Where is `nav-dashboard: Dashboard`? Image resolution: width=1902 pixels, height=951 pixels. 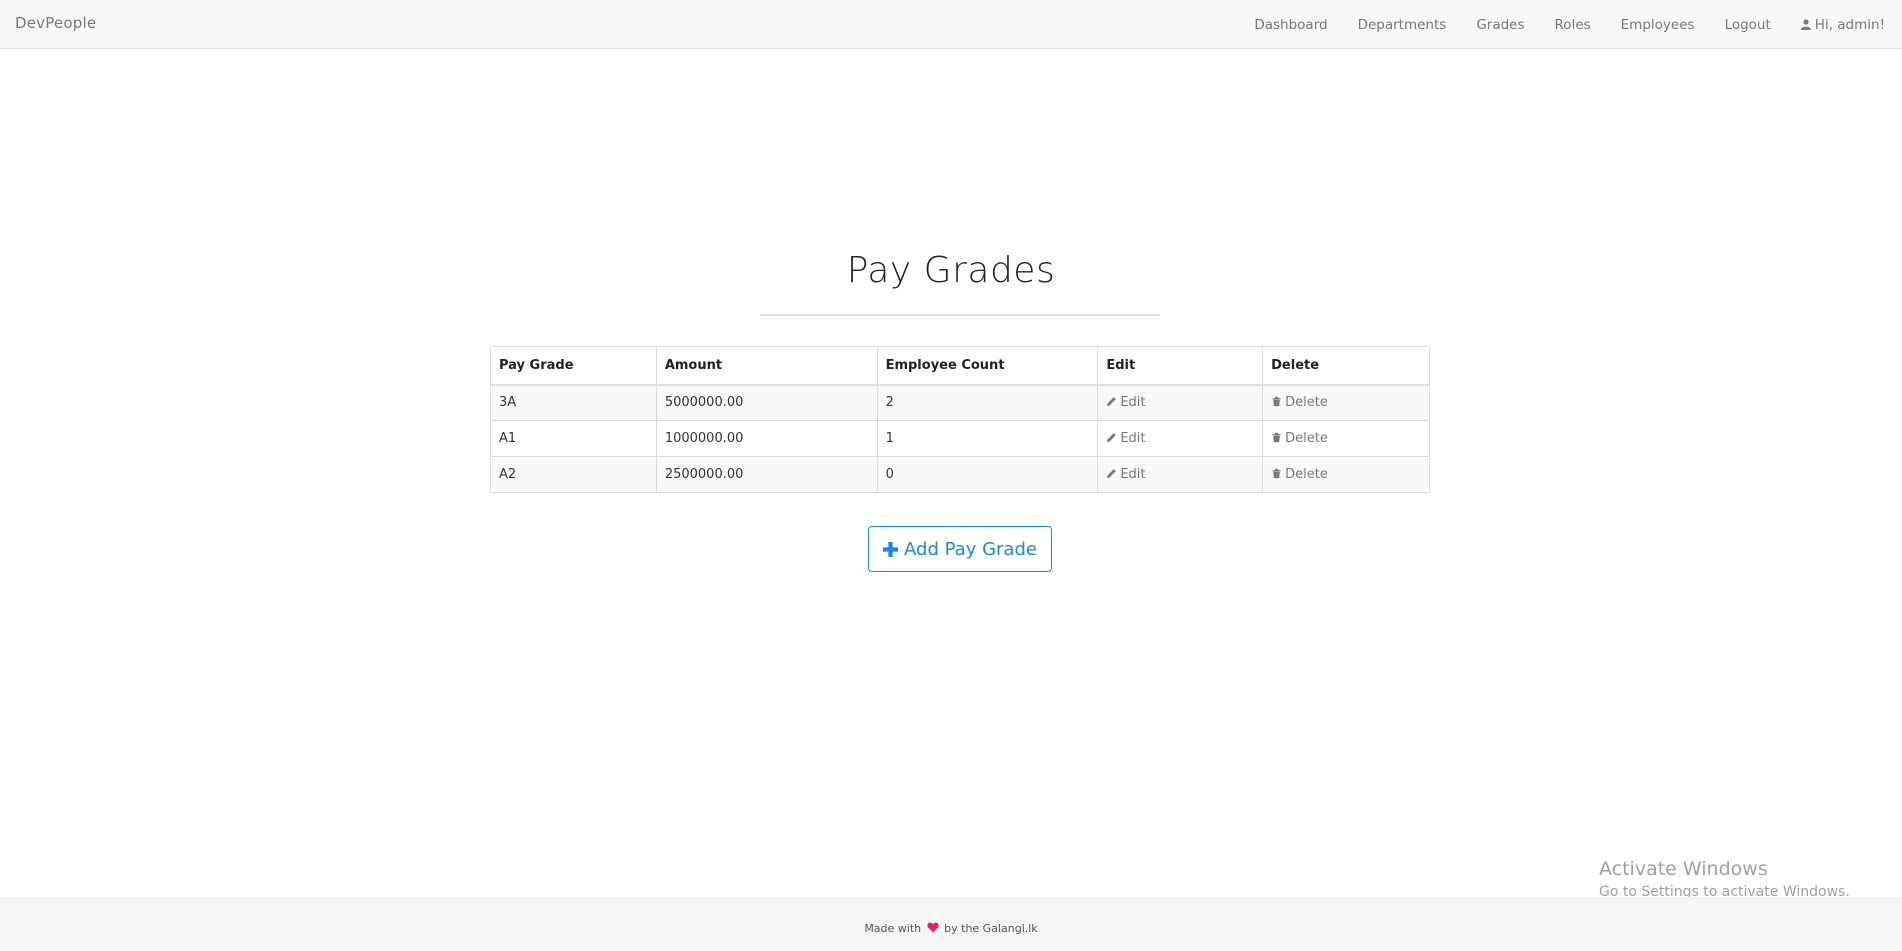 nav-dashboard: Dashboard is located at coordinates (1290, 25).